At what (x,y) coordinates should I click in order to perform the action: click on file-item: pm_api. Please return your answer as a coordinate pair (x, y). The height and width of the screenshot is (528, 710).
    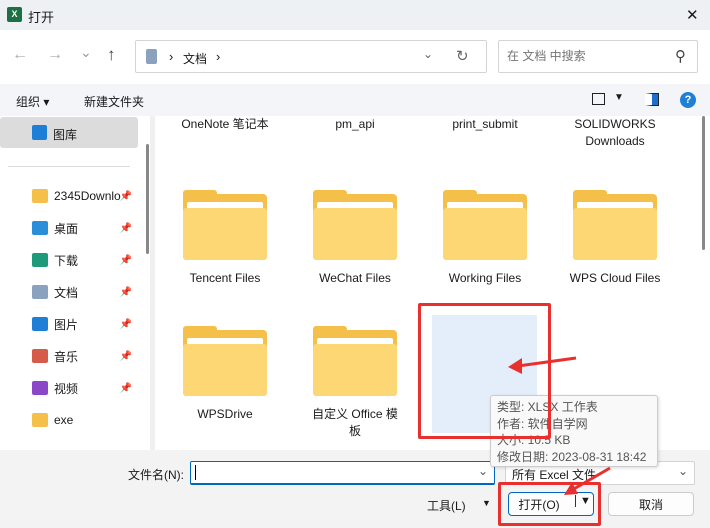
    Looking at the image, I should click on (355, 124).